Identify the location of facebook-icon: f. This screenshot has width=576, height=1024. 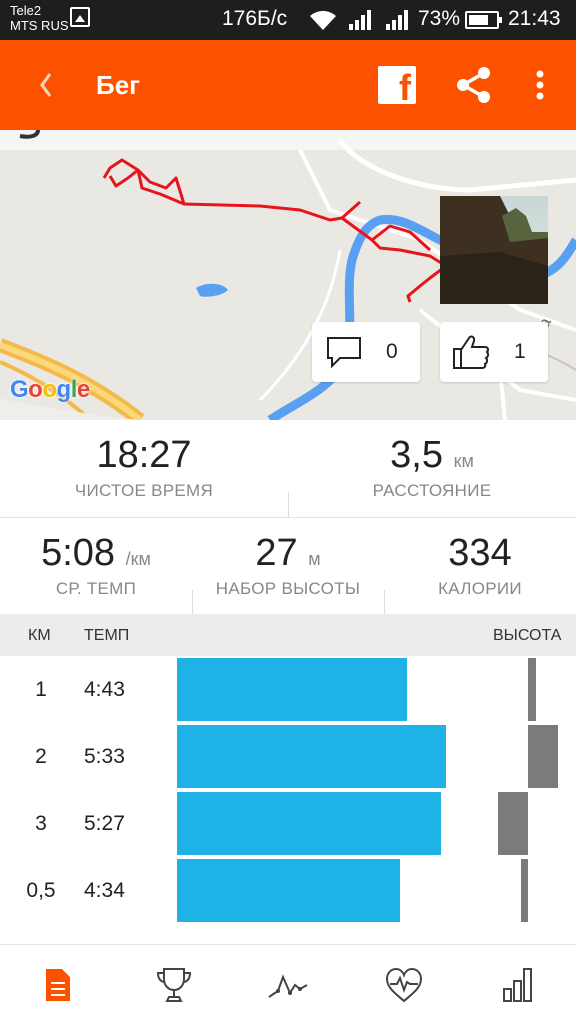
(405, 85).